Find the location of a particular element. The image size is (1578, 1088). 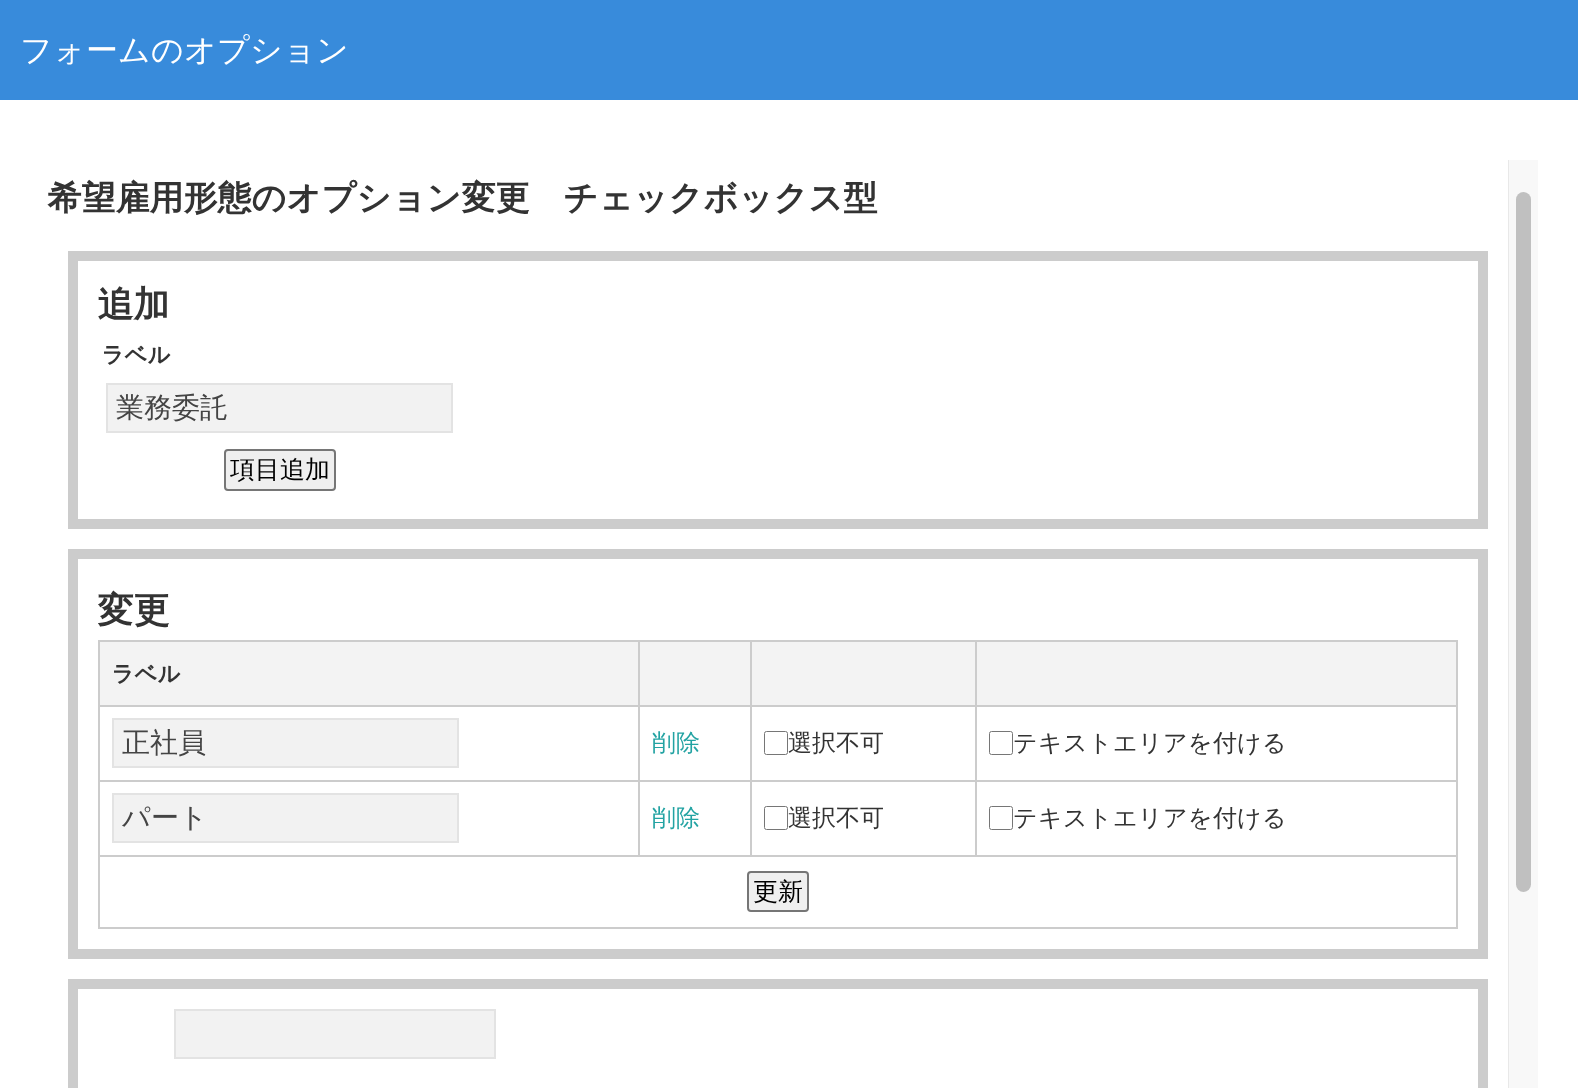

field-label: ラベル is located at coordinates (137, 355).